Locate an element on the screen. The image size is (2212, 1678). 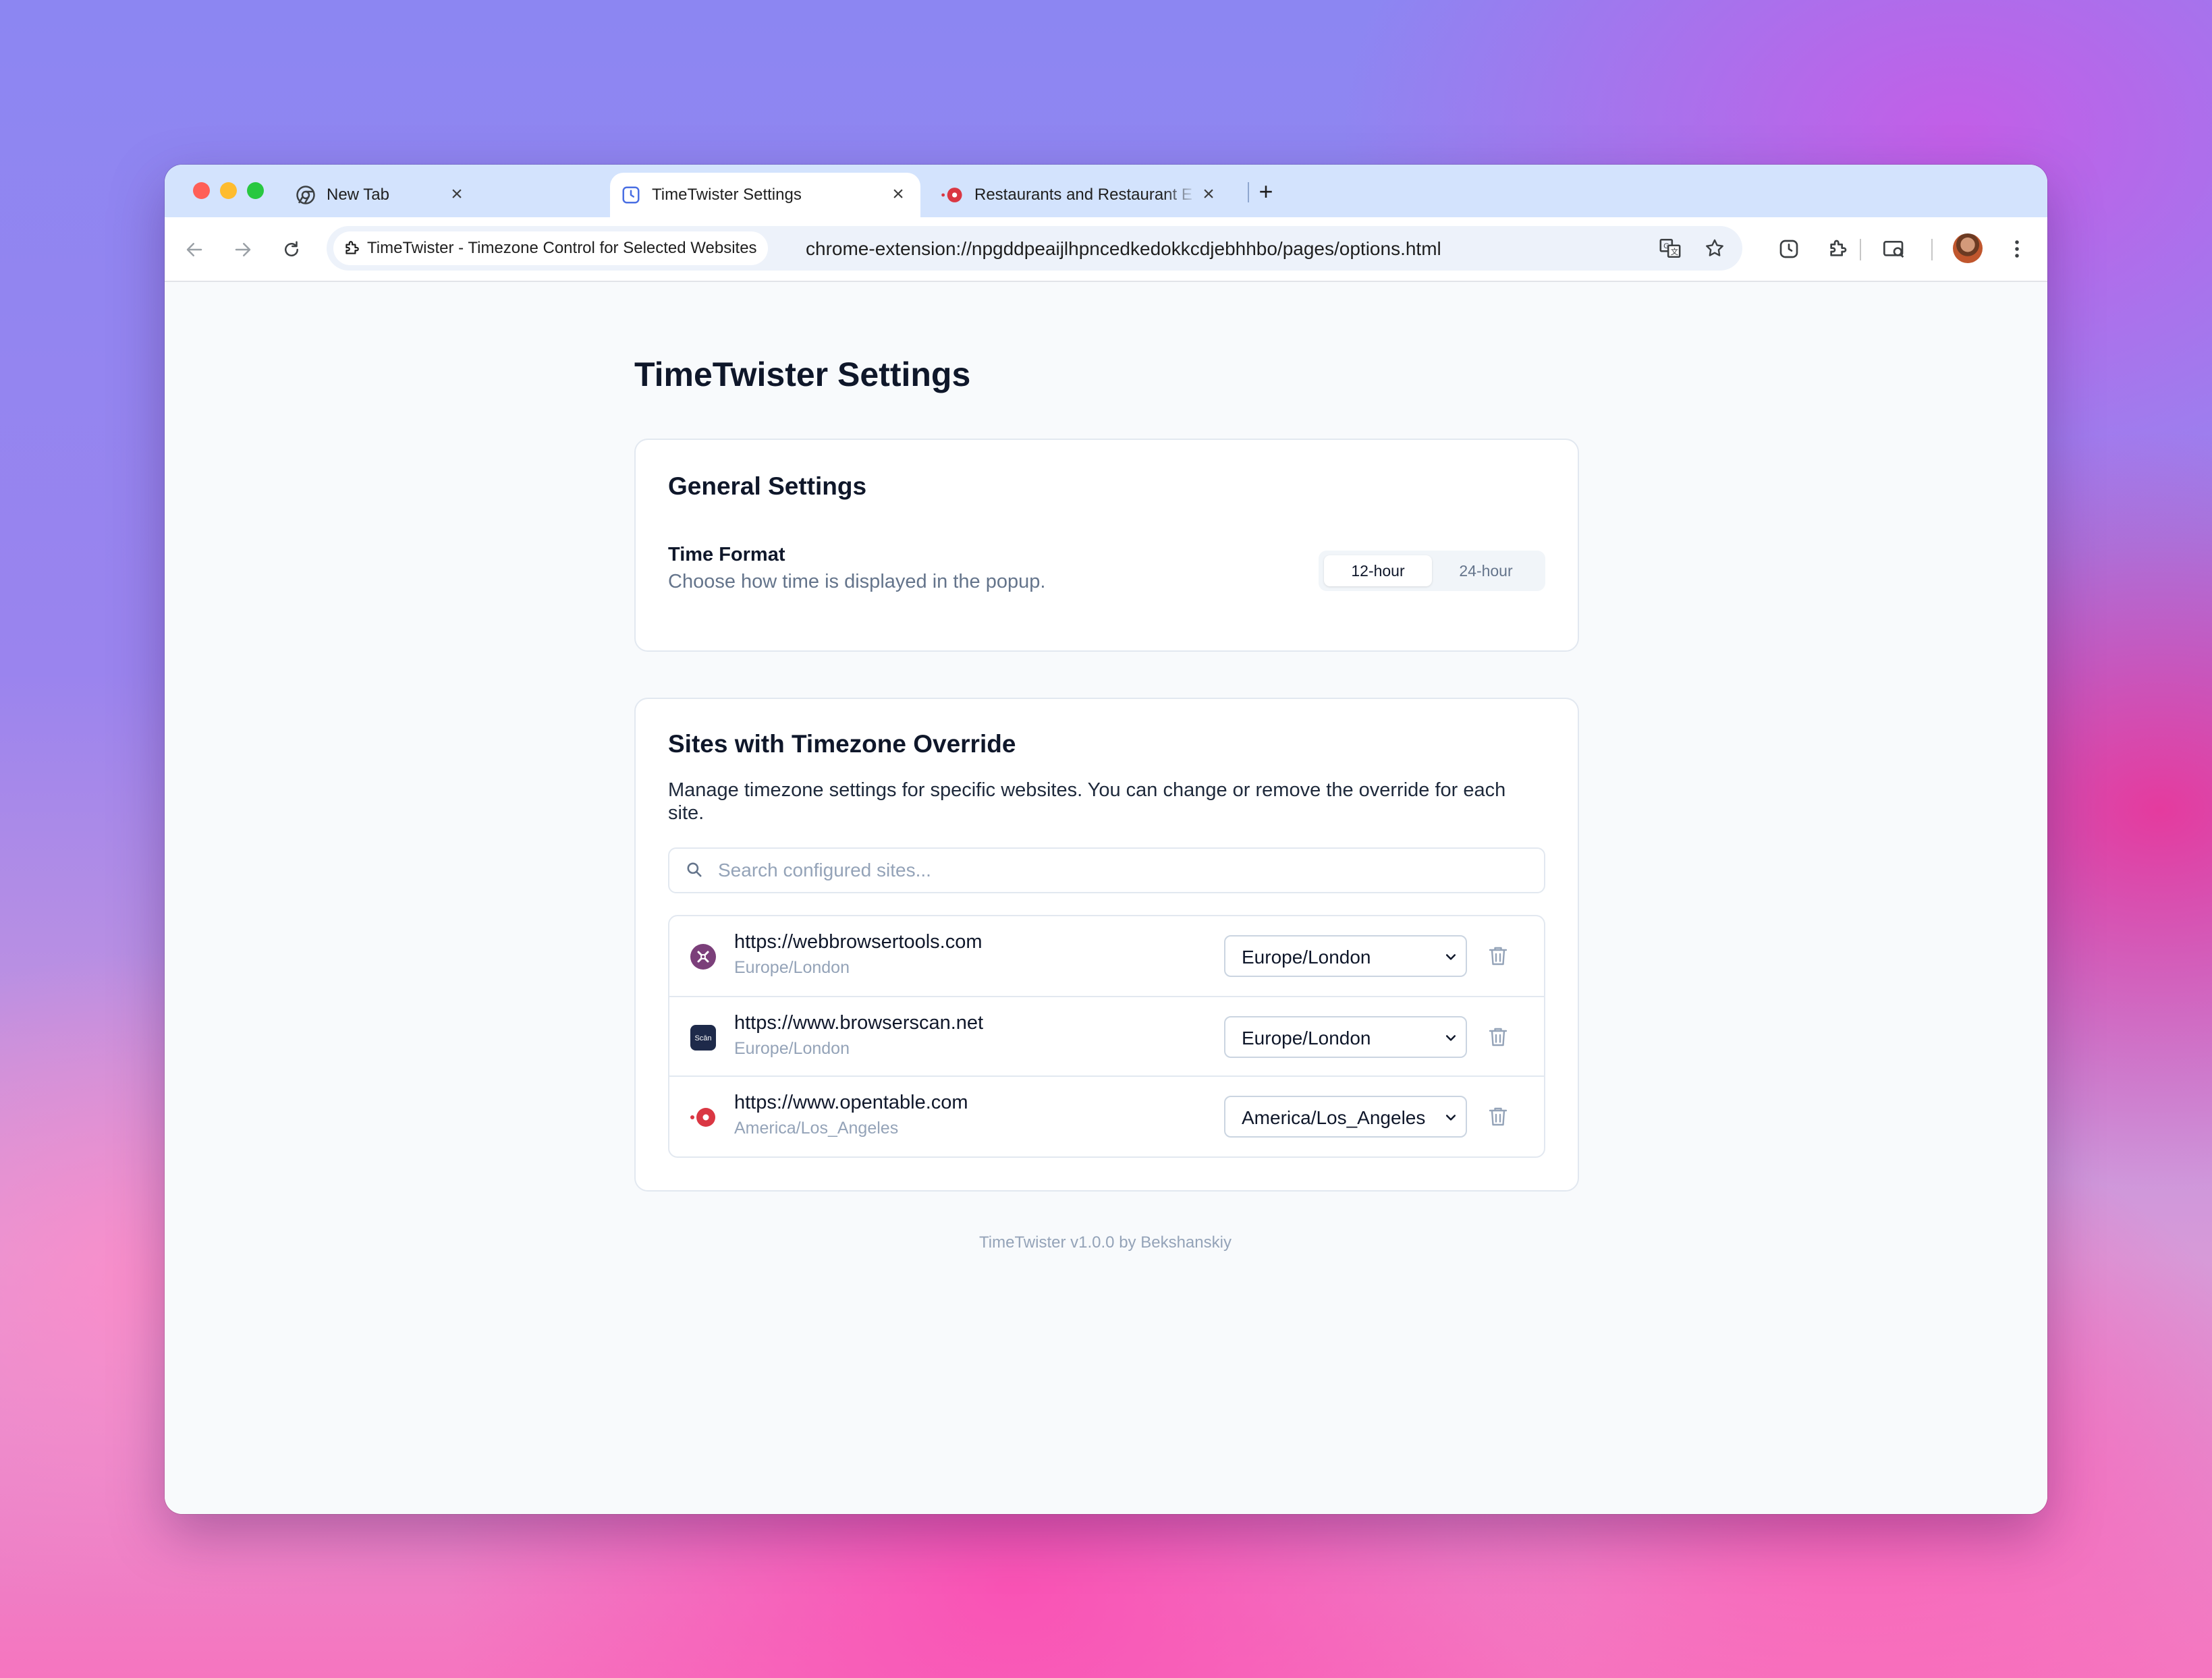
close-window-button is located at coordinates (201, 190).